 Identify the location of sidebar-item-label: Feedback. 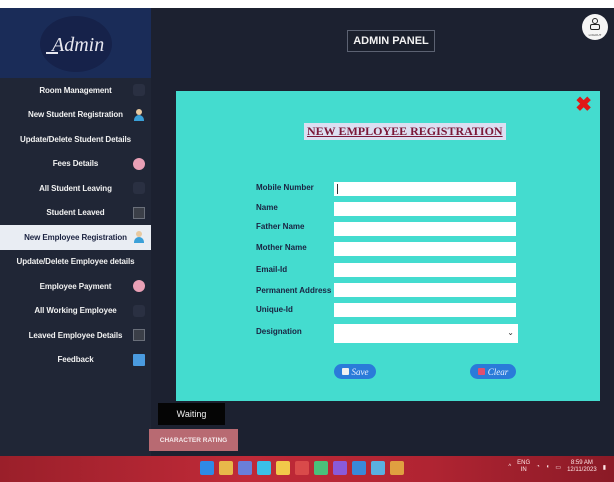
(75, 360).